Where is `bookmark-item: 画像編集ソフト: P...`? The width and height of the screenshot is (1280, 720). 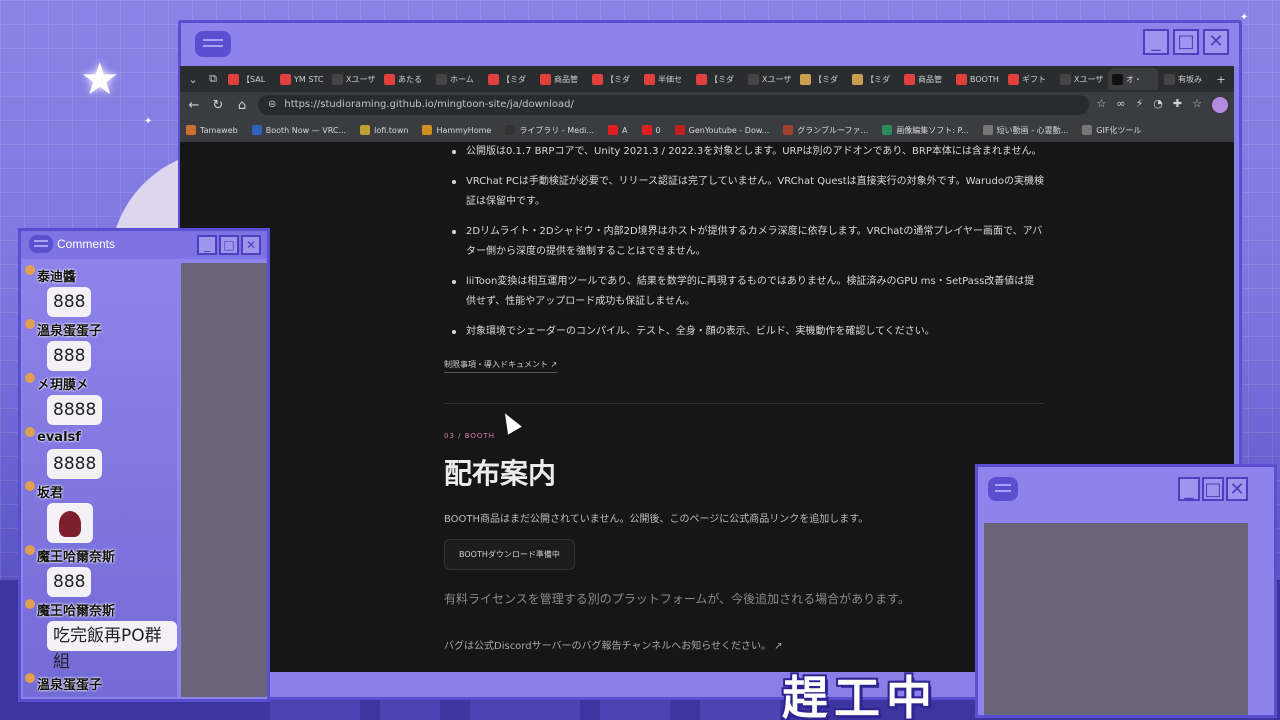
bookmark-item: 画像編集ソフト: P... is located at coordinates (925, 130).